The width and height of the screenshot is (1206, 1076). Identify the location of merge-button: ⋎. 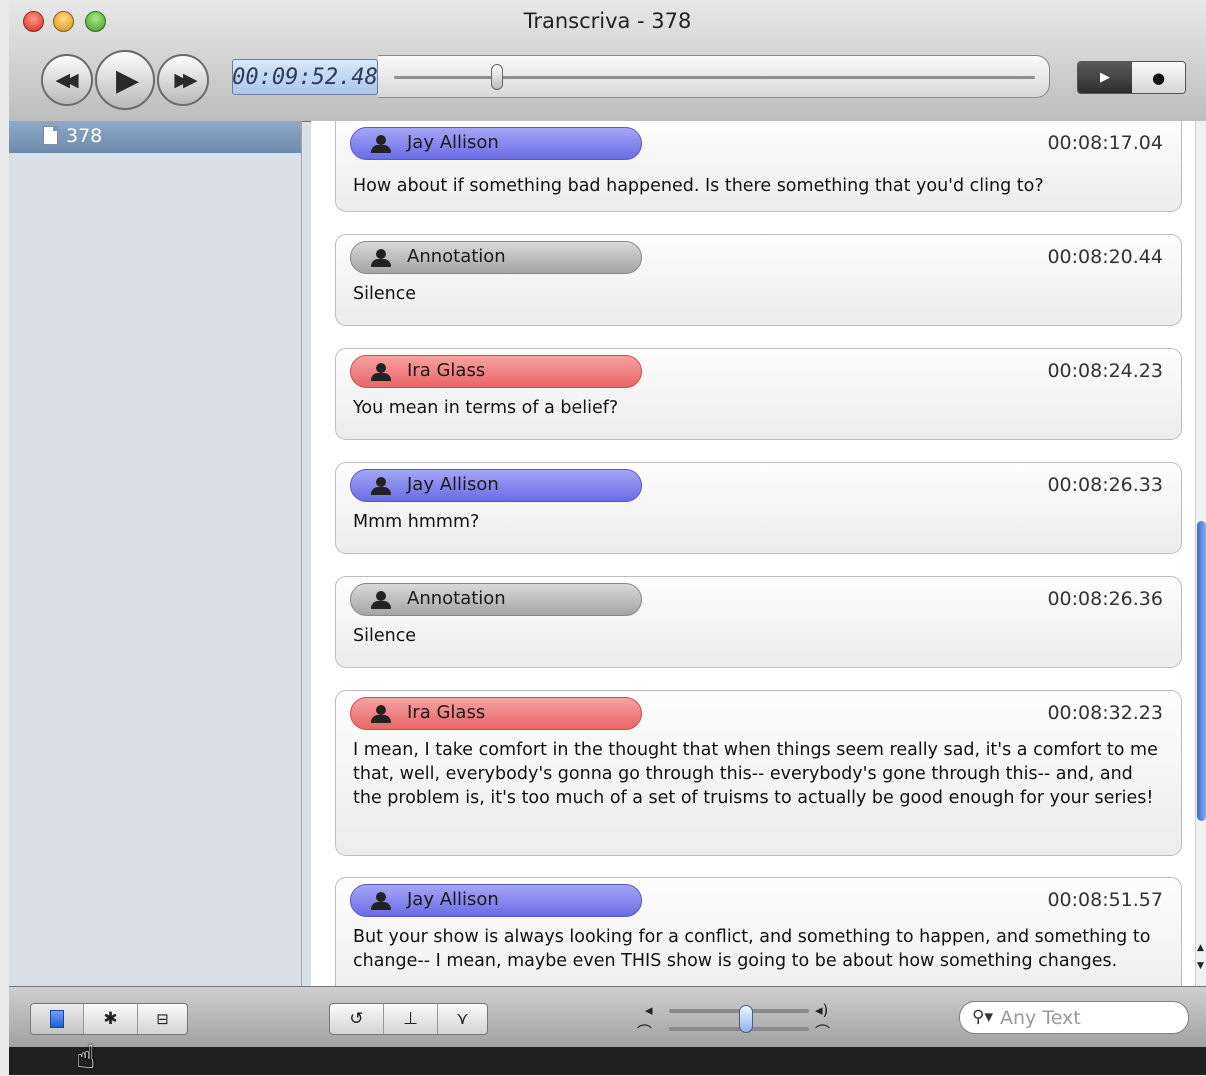
(462, 1019).